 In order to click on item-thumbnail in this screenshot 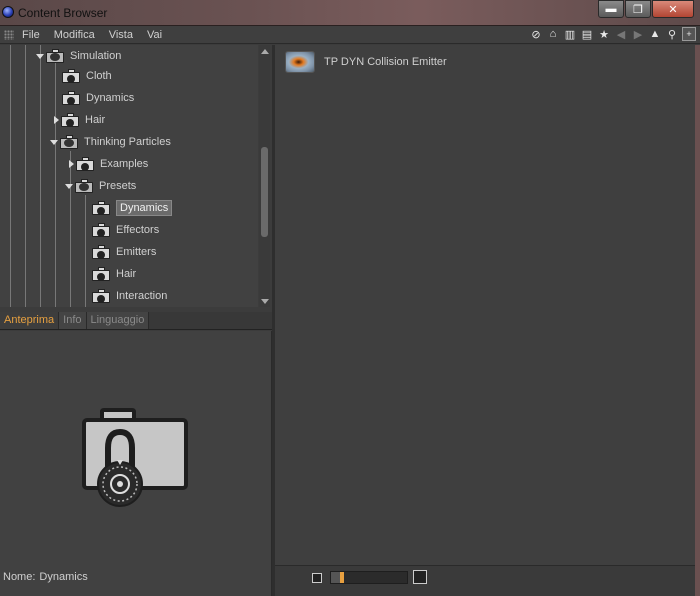, I will do `click(300, 62)`.